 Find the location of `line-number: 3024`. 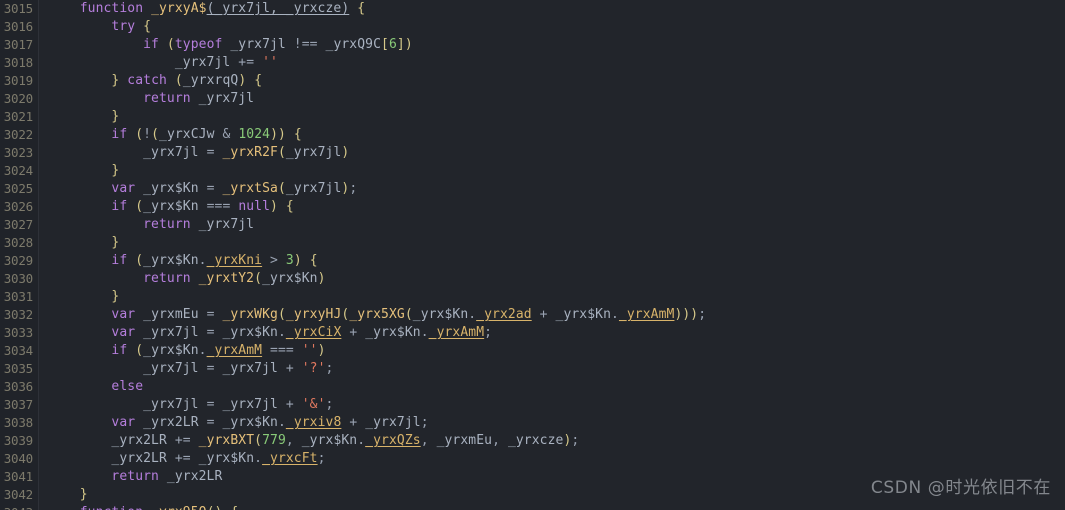

line-number: 3024 is located at coordinates (19, 171).